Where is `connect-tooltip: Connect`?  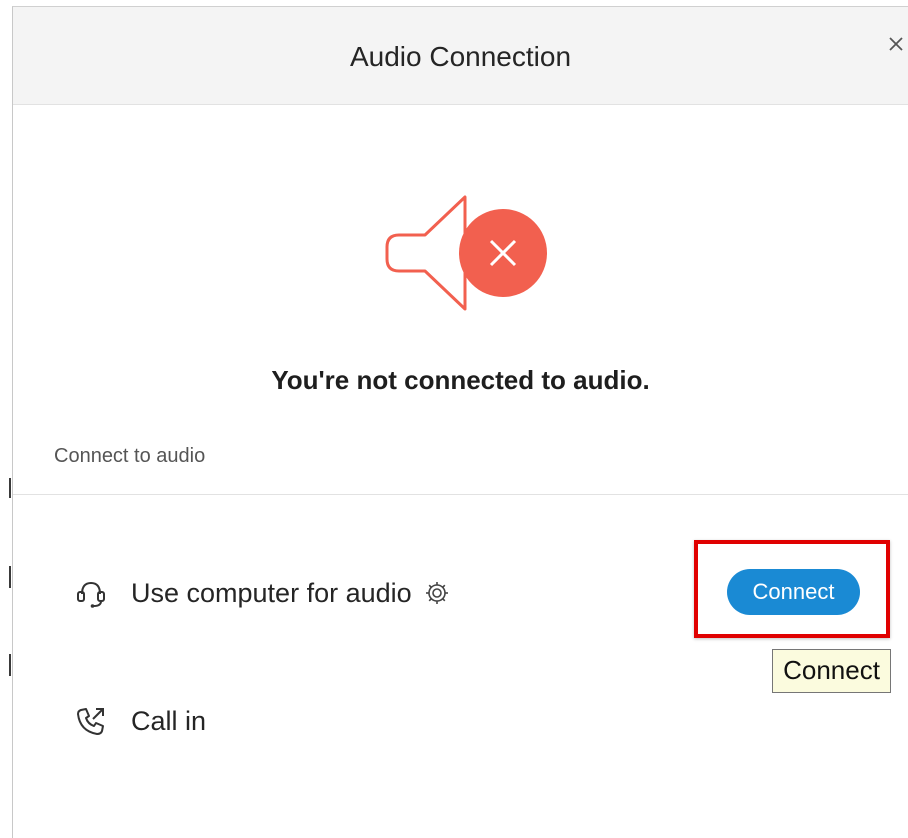
connect-tooltip: Connect is located at coordinates (831, 671).